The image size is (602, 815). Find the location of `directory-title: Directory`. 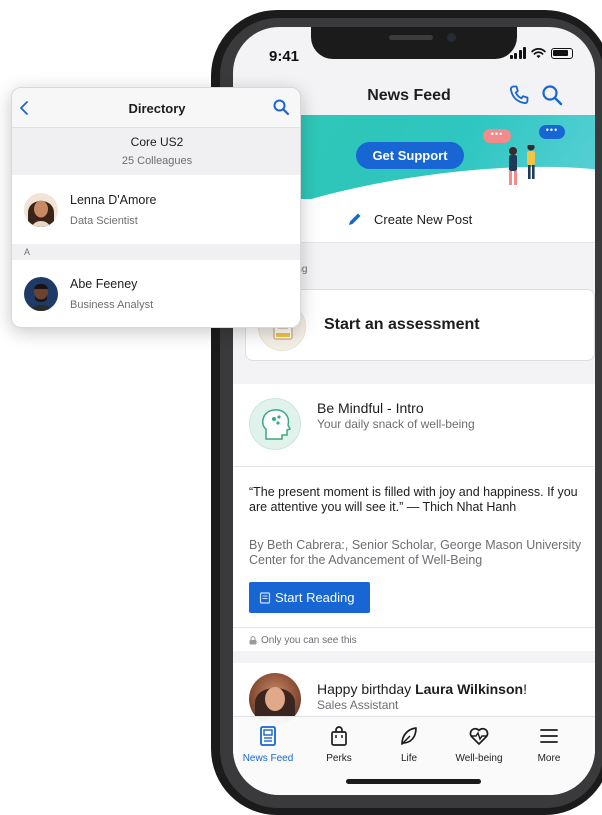

directory-title: Directory is located at coordinates (157, 108).